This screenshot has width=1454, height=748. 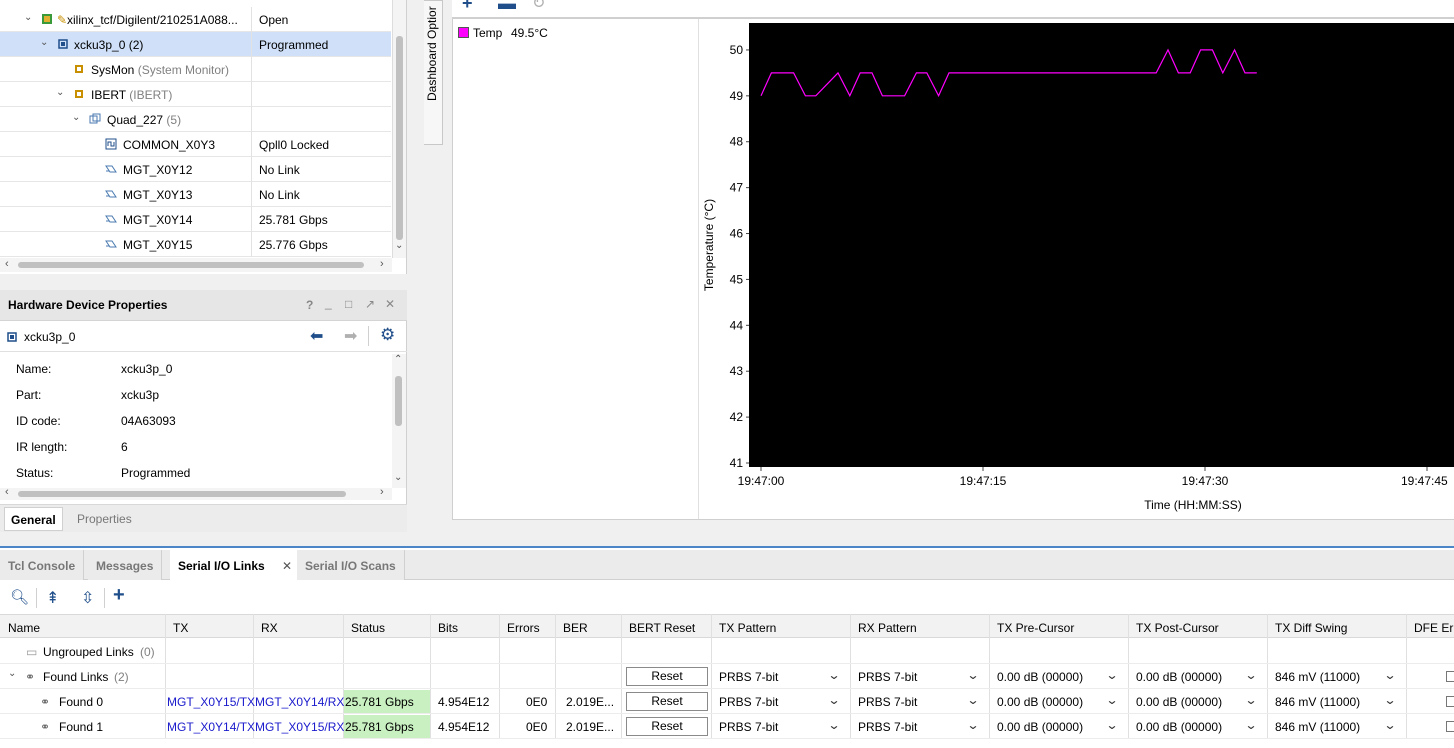 What do you see at coordinates (180, 628) in the screenshot?
I see `column-header-tx: TX` at bounding box center [180, 628].